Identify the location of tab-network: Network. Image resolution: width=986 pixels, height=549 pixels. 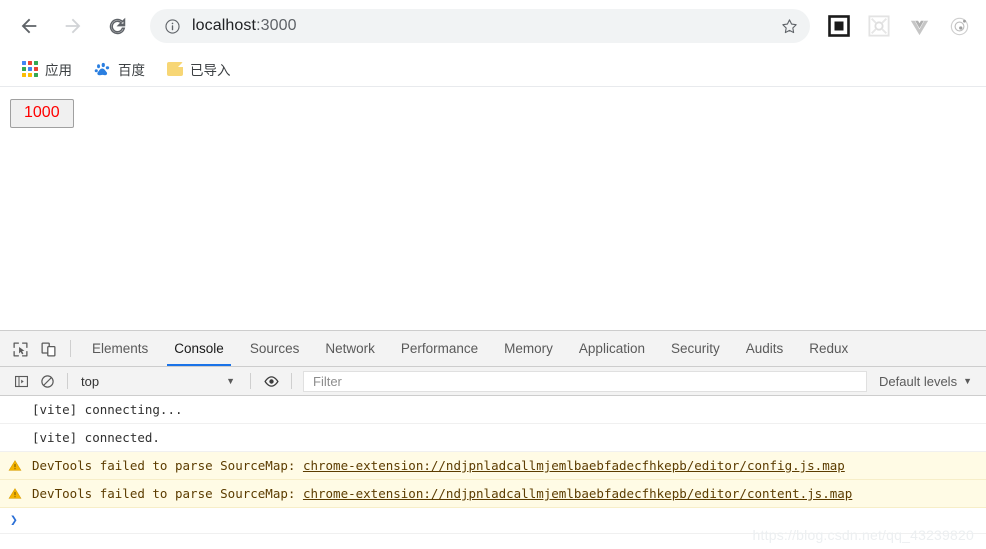
(350, 348).